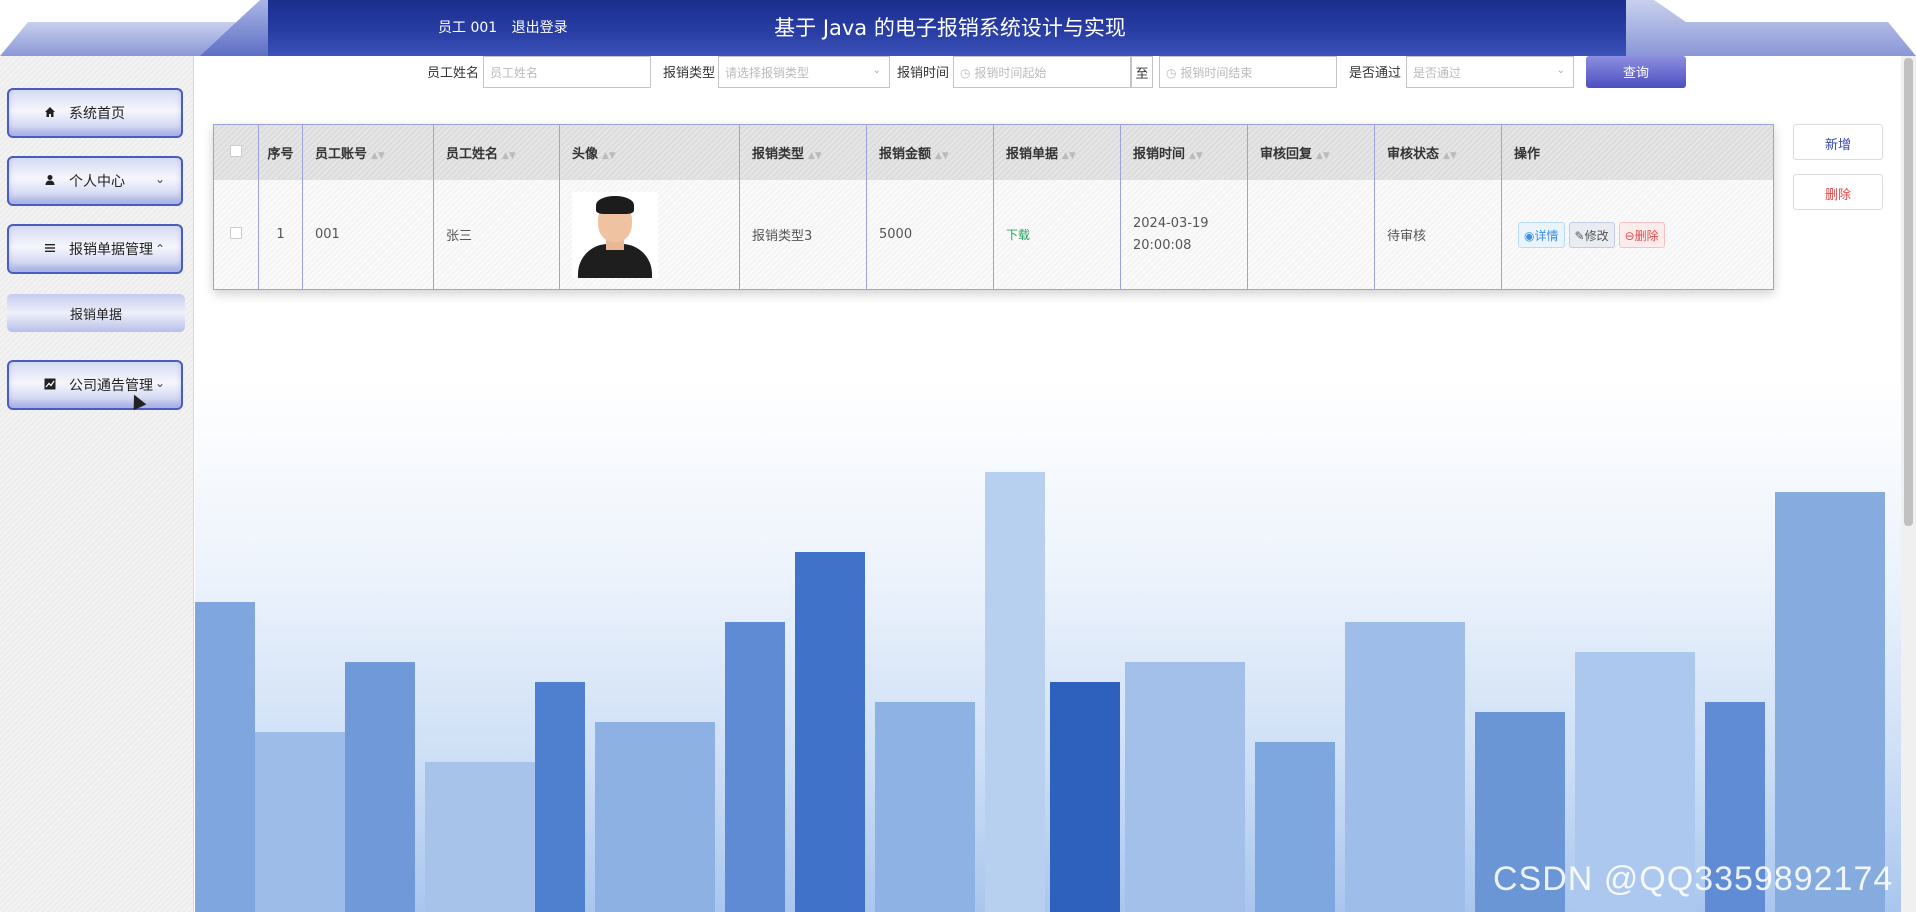 This screenshot has width=1916, height=912. Describe the element at coordinates (1490, 72) in the screenshot. I see `pass-select: 是否通过 ⌄` at that location.